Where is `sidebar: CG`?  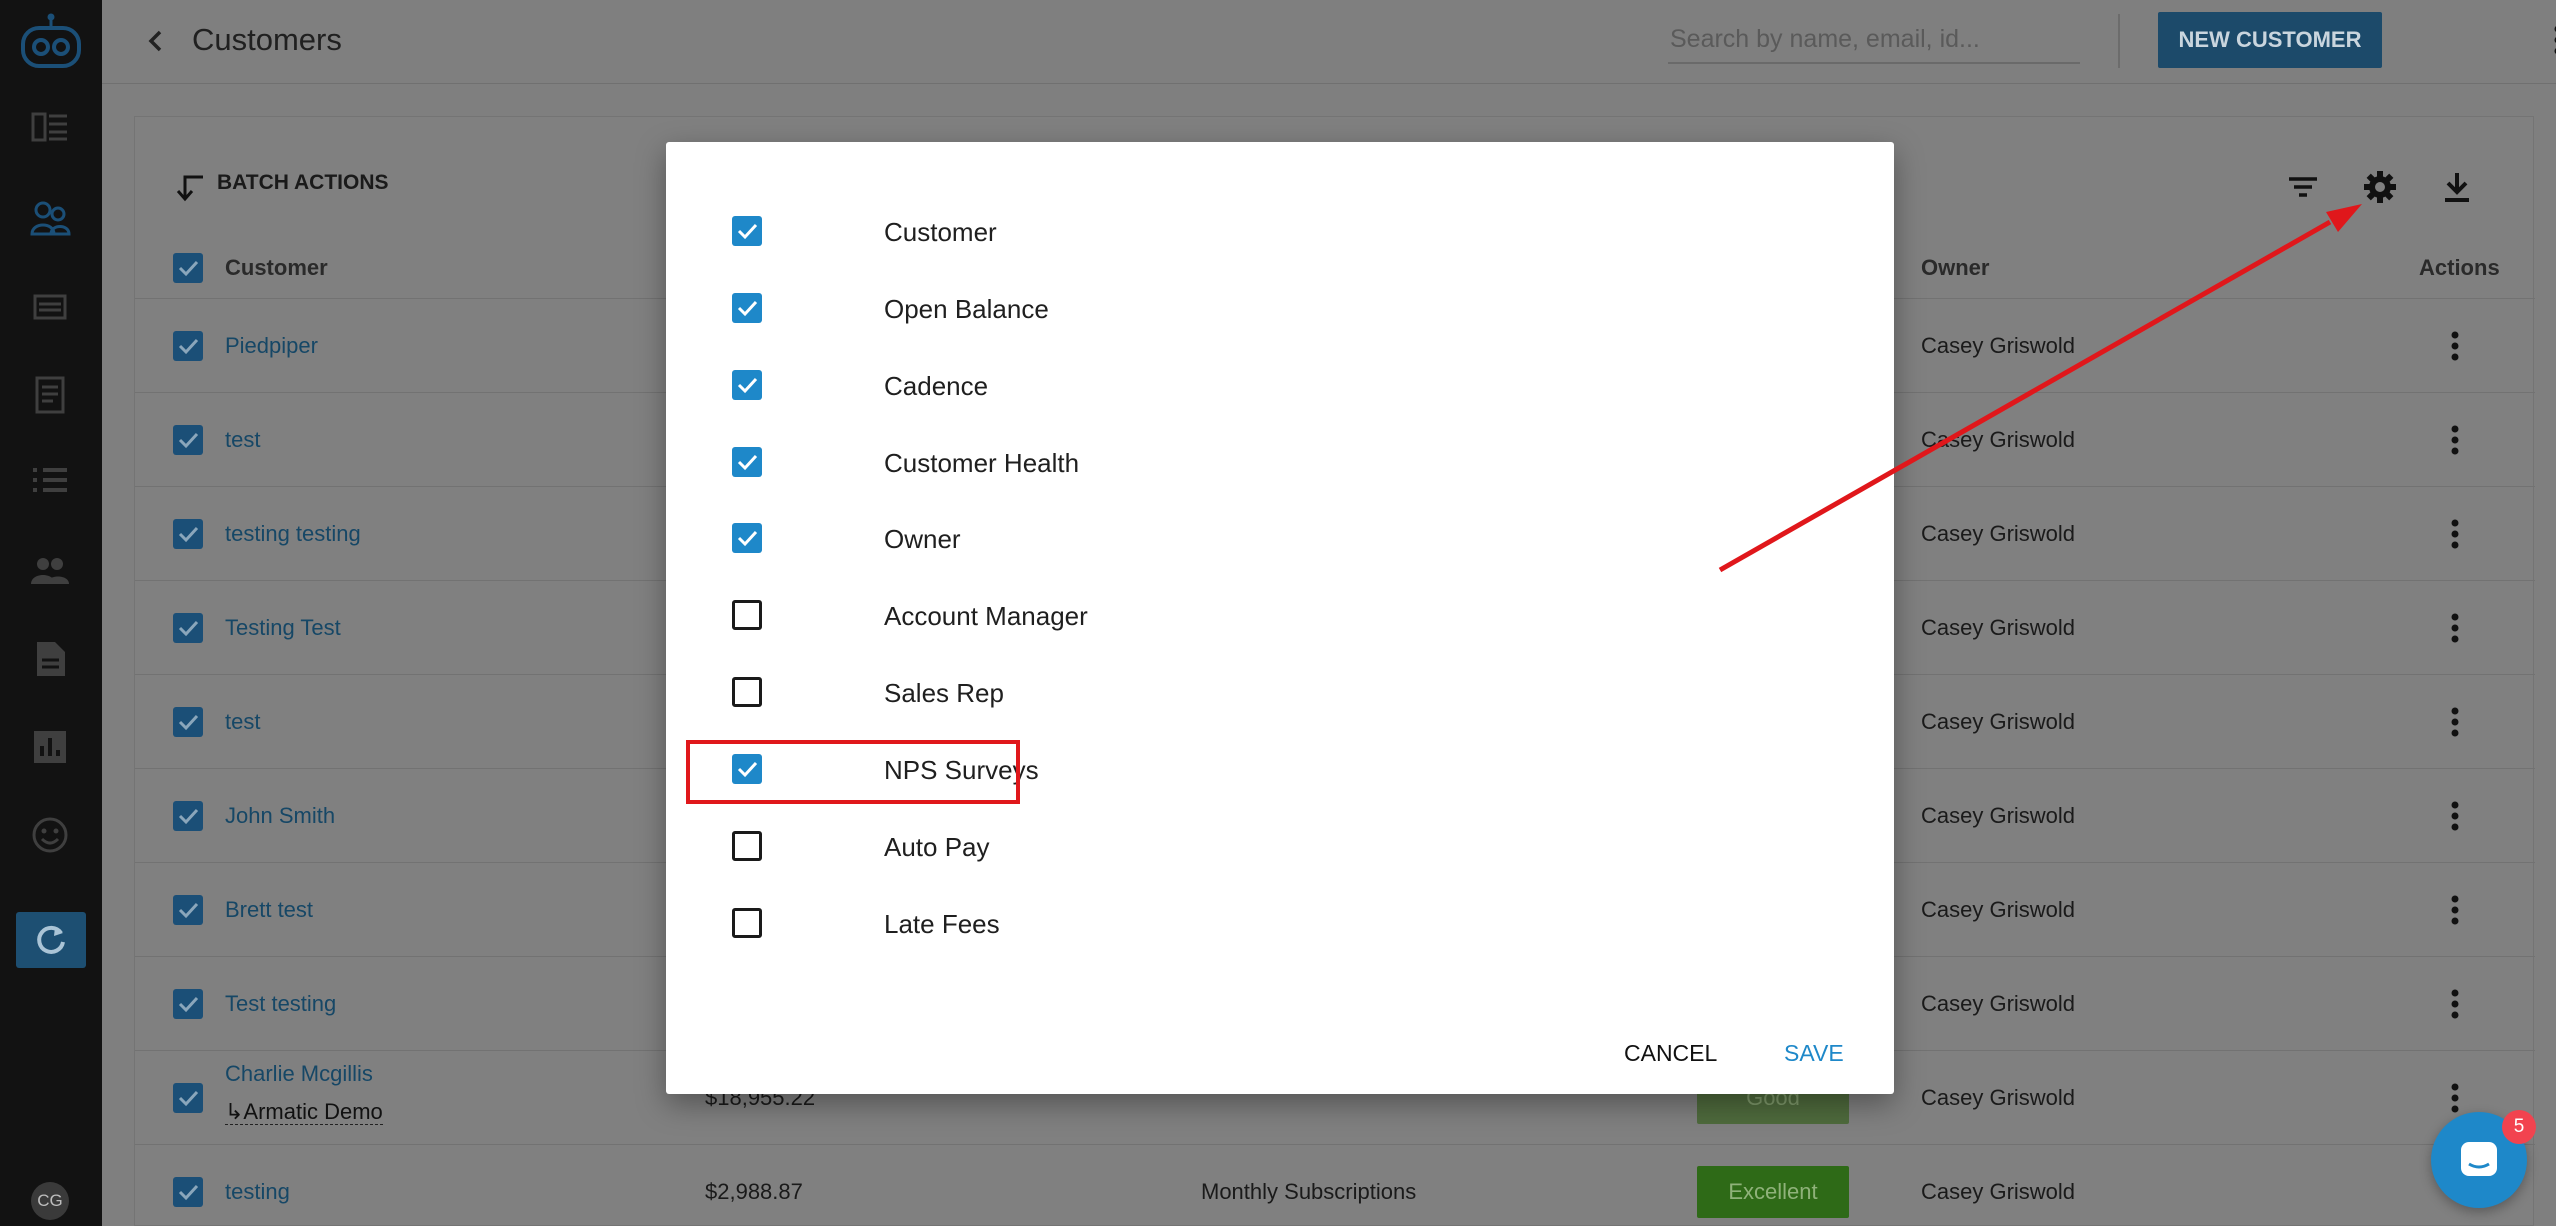 sidebar: CG is located at coordinates (51, 613).